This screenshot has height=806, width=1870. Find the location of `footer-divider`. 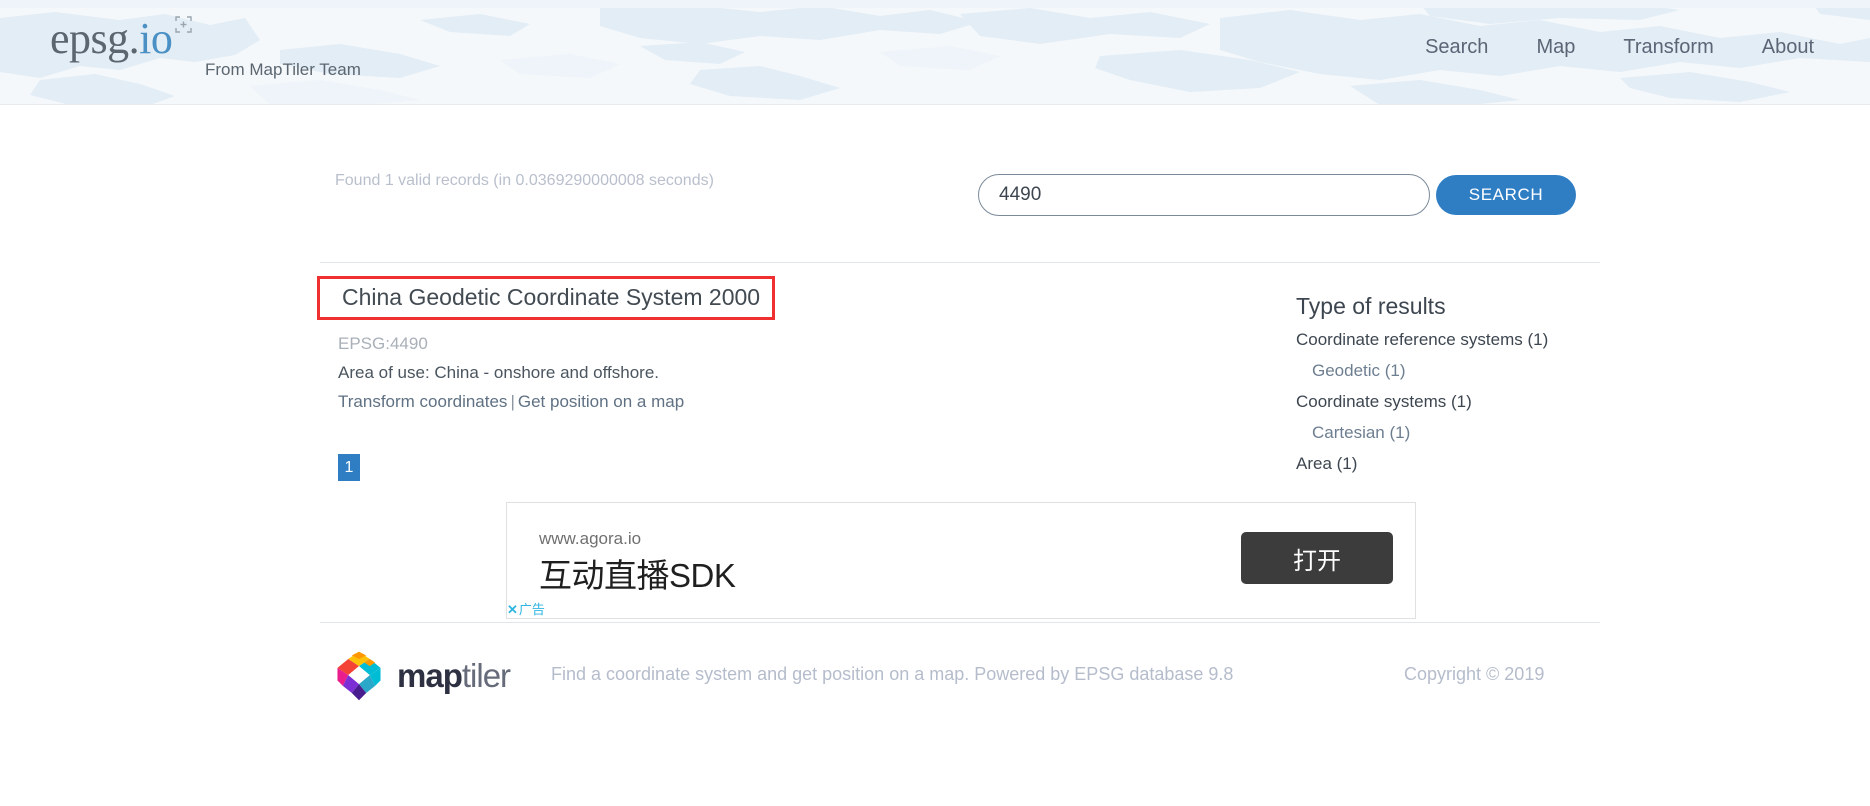

footer-divider is located at coordinates (960, 622).